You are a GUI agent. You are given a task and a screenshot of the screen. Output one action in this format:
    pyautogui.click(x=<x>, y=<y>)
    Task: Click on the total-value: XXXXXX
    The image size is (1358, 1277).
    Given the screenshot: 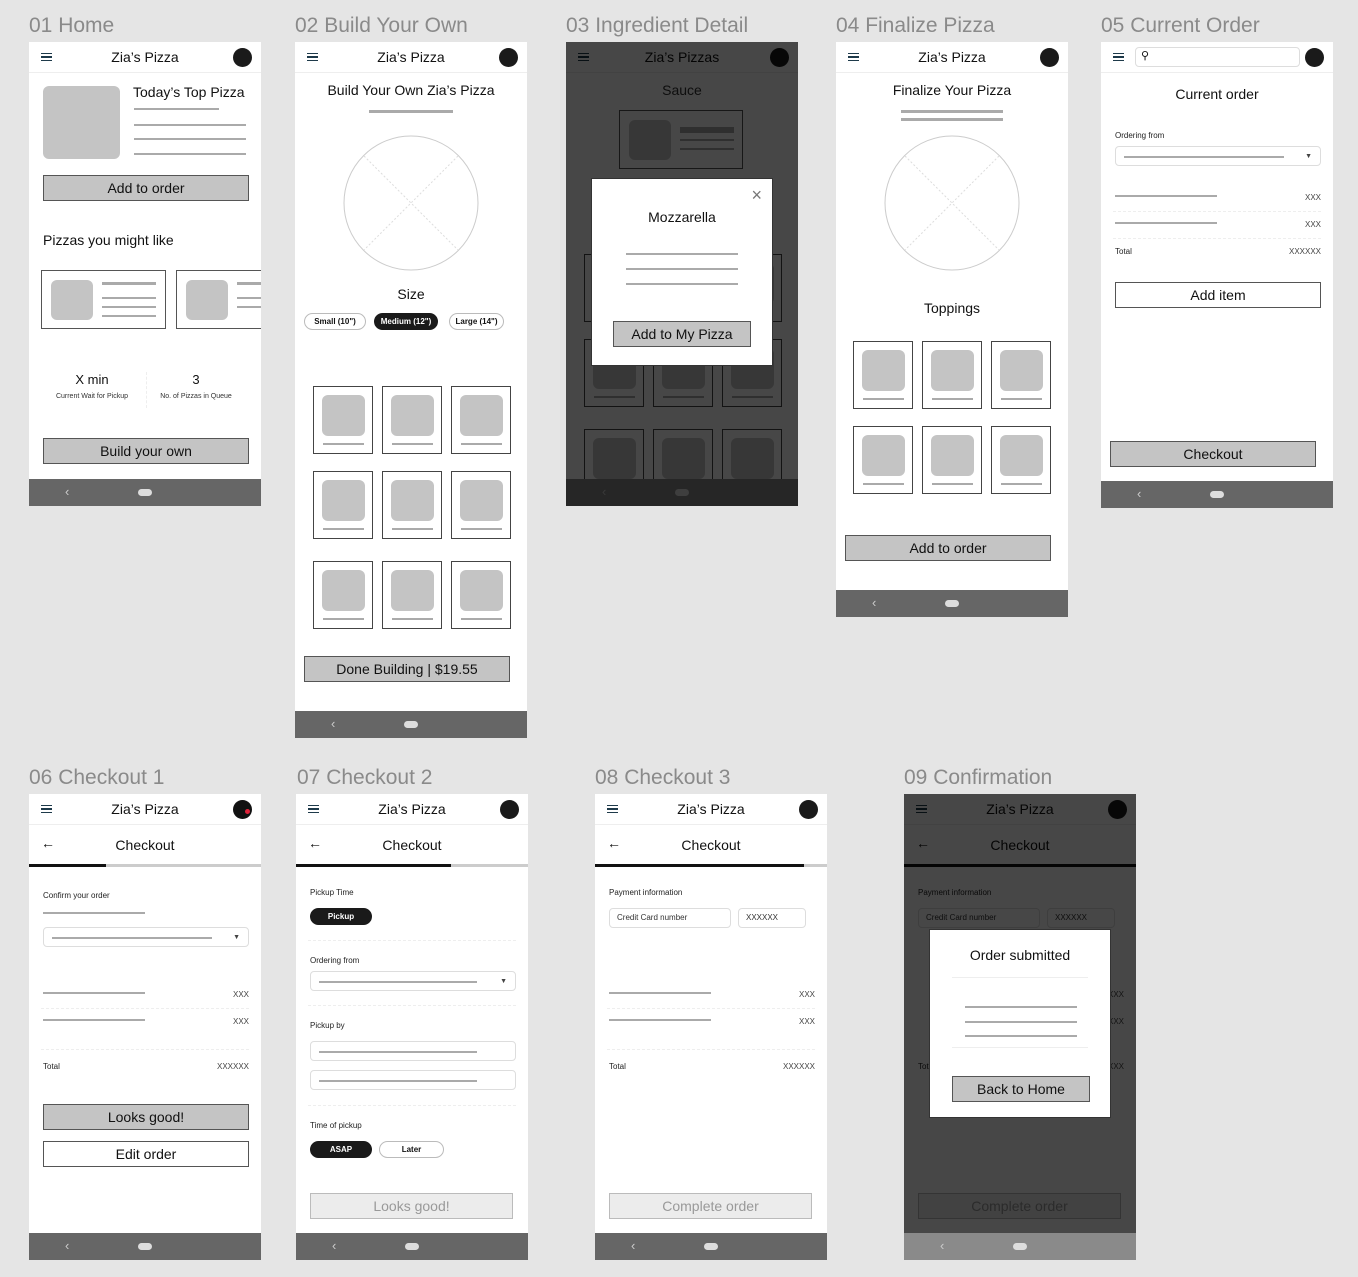 What is the action you would take?
    pyautogui.click(x=232, y=1066)
    